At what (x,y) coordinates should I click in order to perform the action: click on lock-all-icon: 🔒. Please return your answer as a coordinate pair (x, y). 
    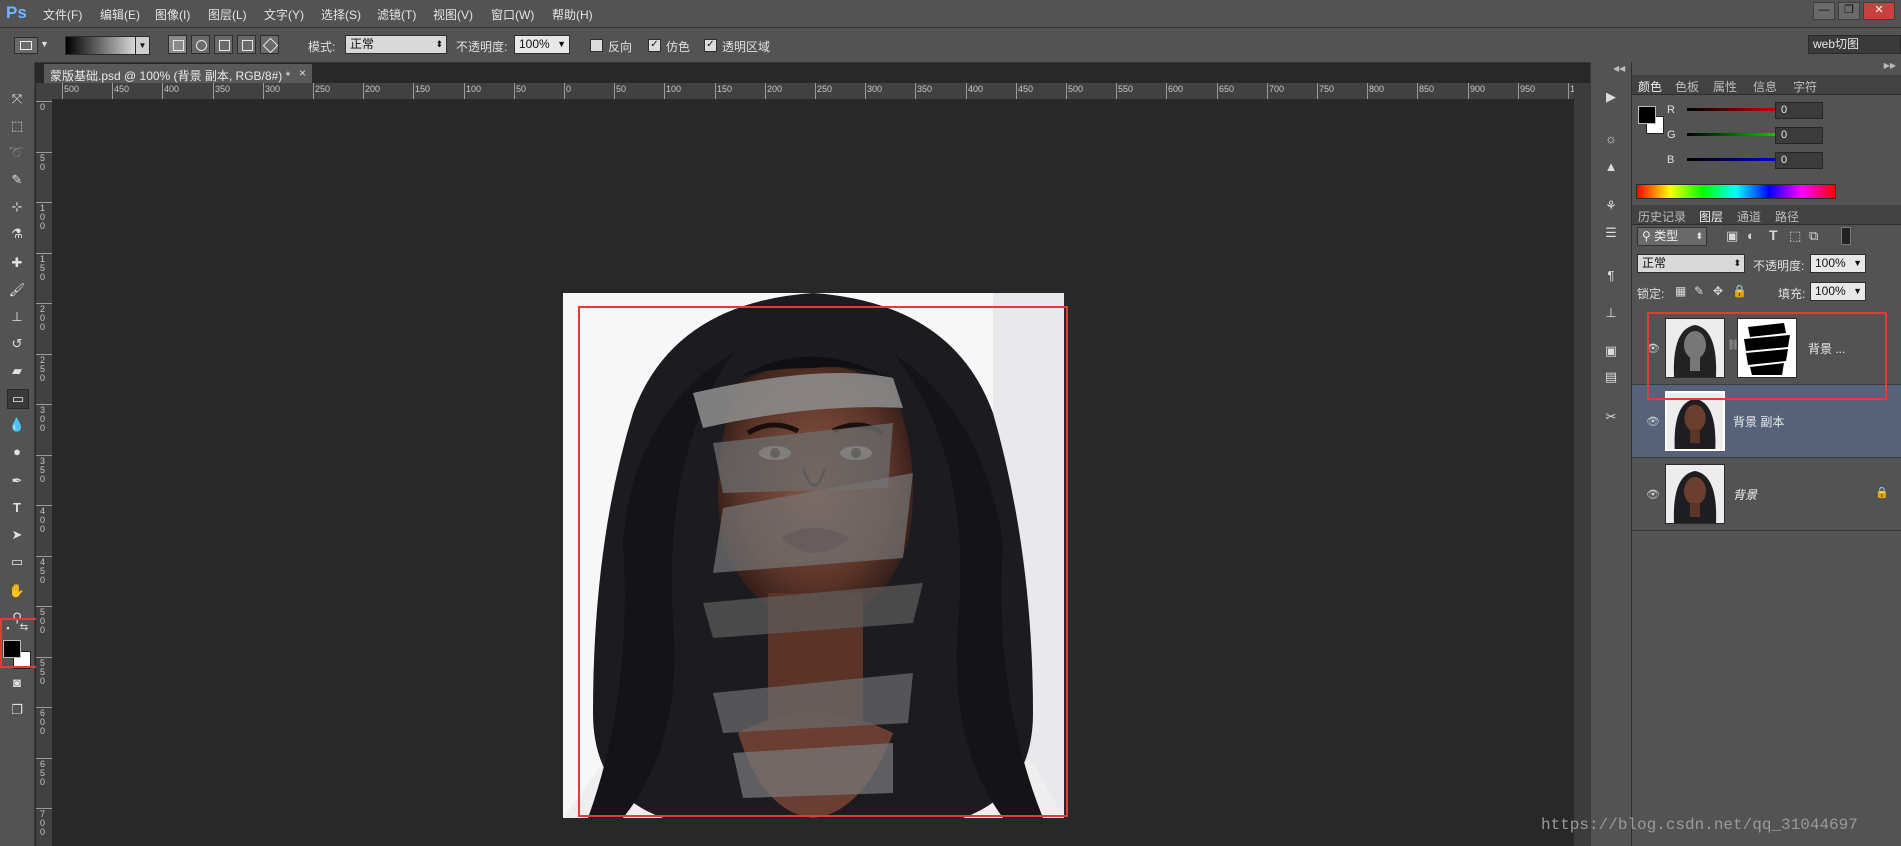
    Looking at the image, I should click on (1739, 291).